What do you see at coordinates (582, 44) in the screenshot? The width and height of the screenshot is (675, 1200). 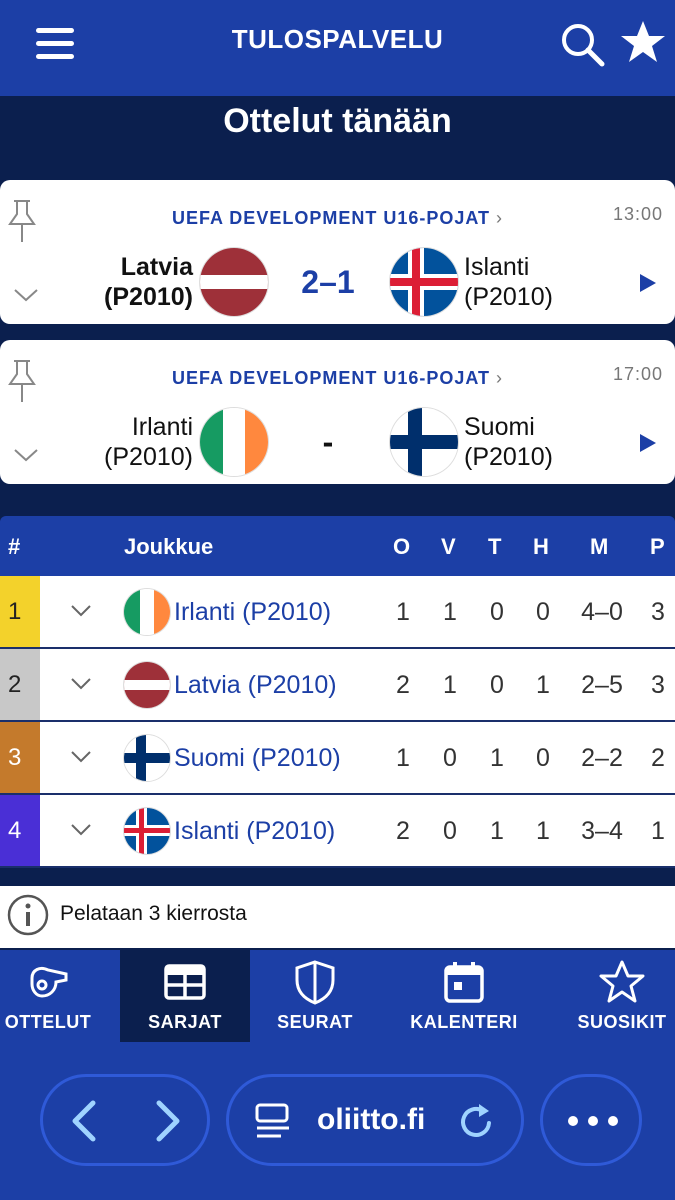 I see `search-icon` at bounding box center [582, 44].